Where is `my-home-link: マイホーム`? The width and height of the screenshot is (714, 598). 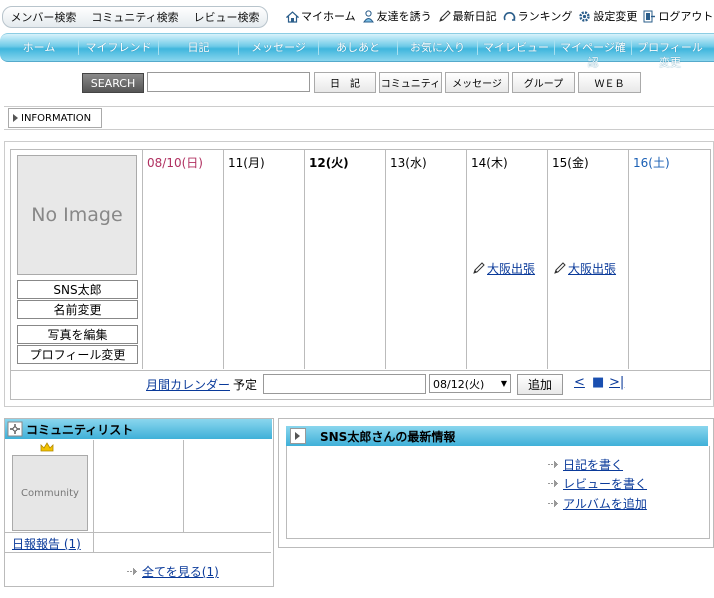 my-home-link: マイホーム is located at coordinates (321, 16).